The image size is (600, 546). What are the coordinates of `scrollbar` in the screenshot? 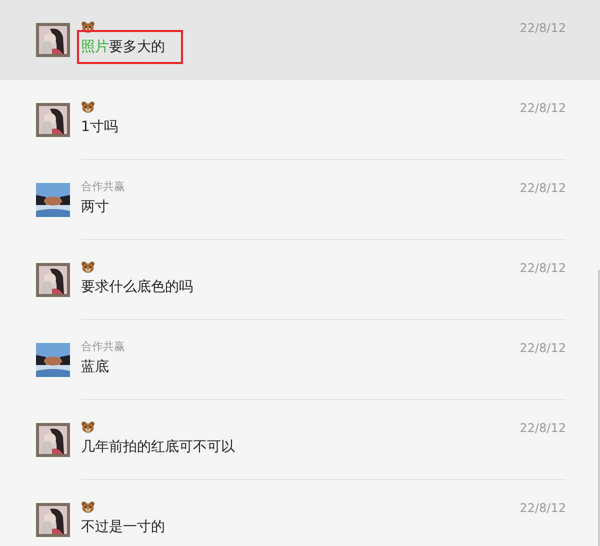 It's located at (599, 408).